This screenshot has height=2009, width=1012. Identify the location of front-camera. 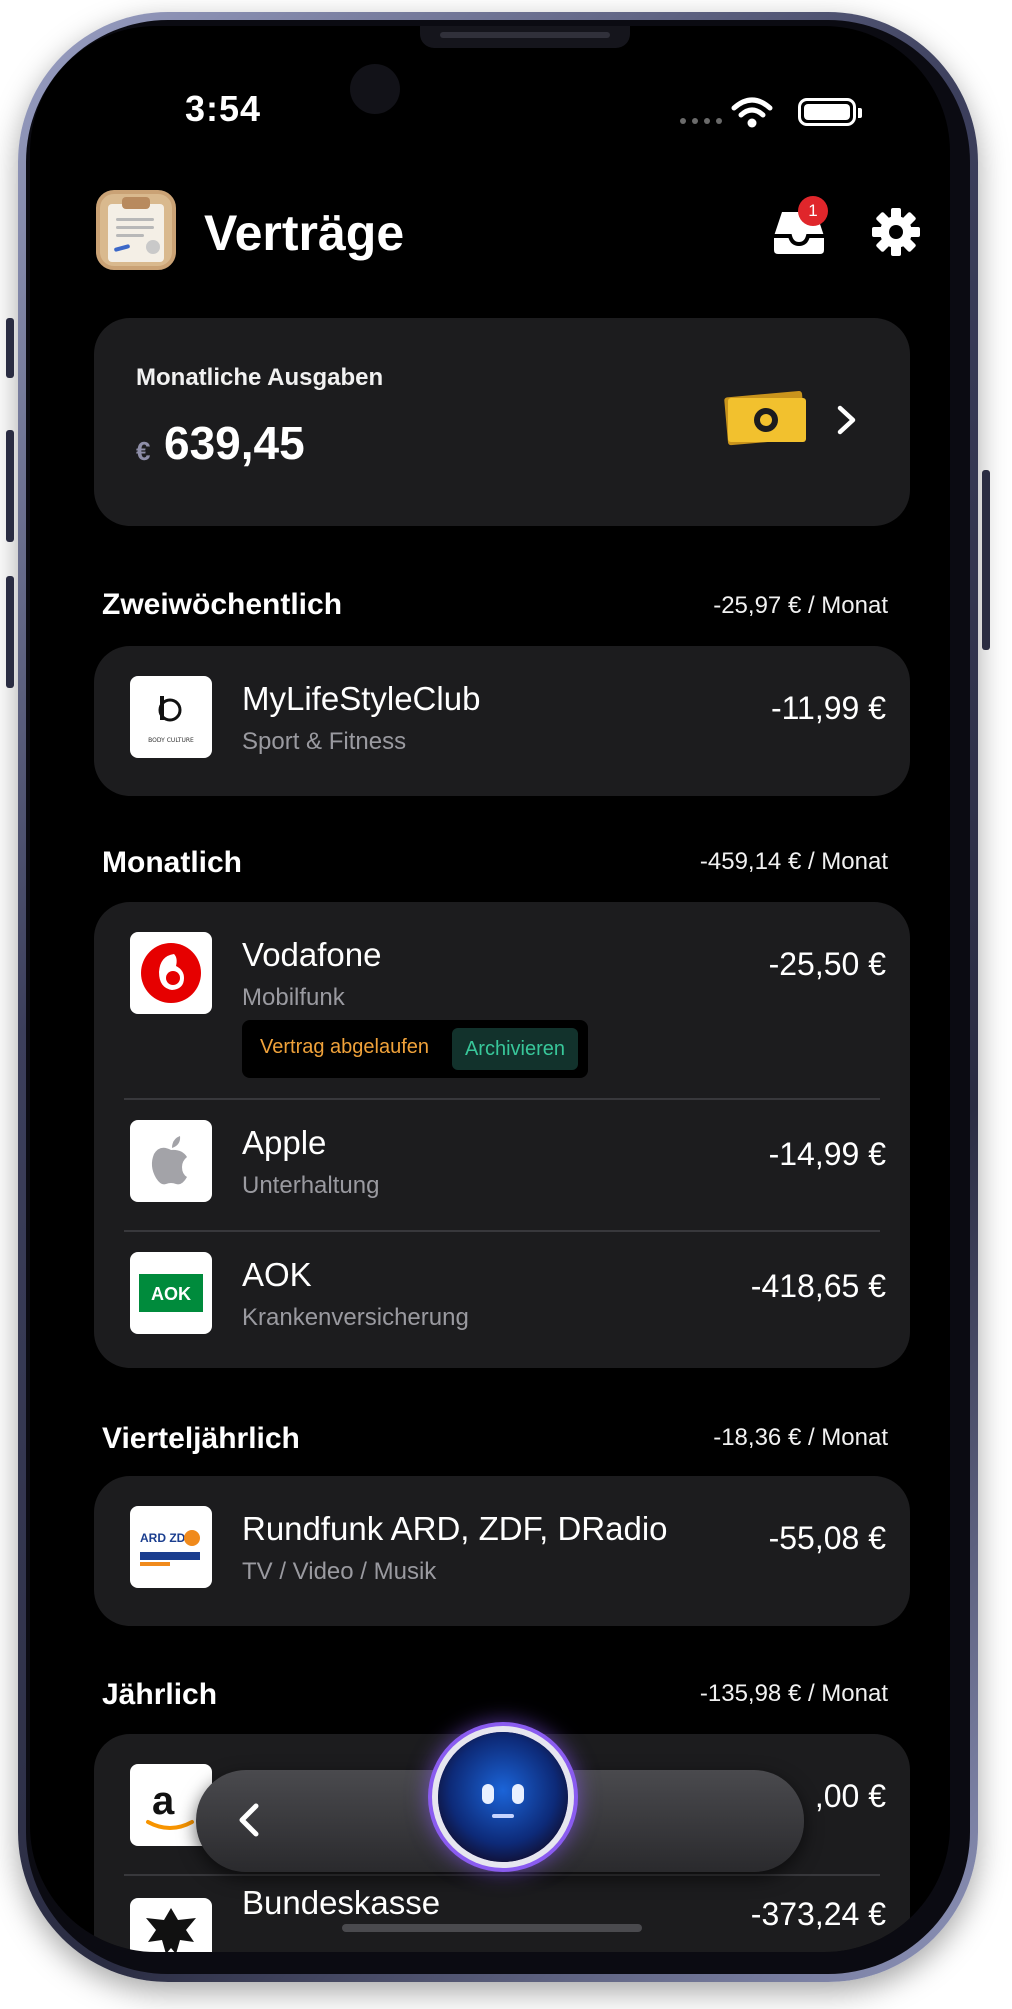
(375, 89).